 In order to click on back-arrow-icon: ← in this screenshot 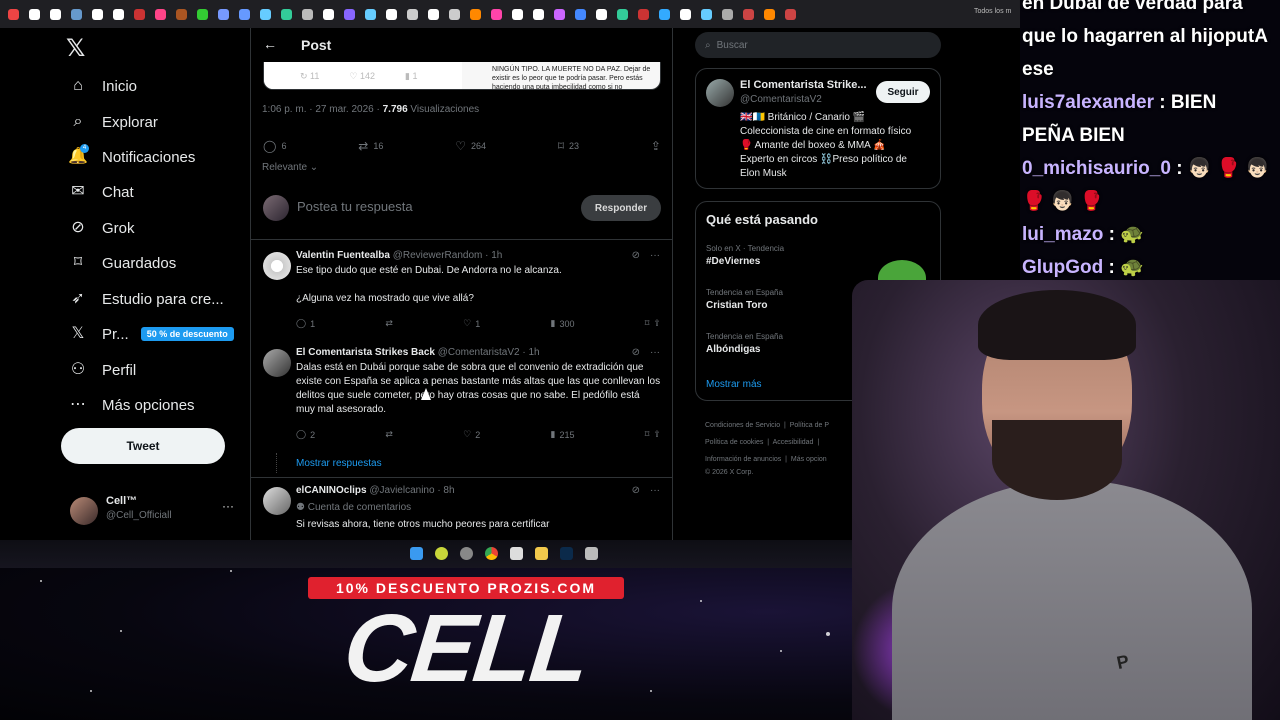, I will do `click(270, 44)`.